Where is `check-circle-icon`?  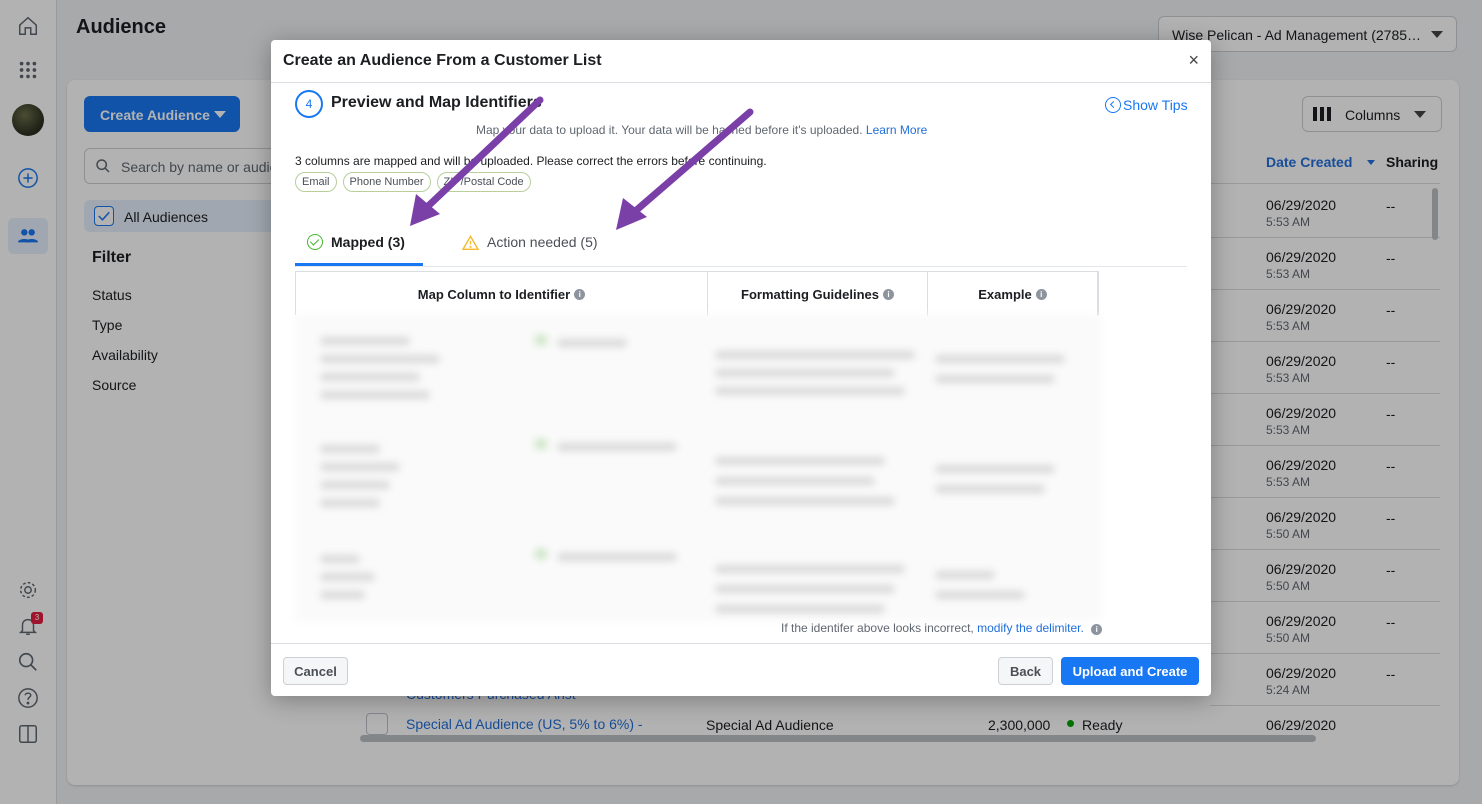 check-circle-icon is located at coordinates (315, 242).